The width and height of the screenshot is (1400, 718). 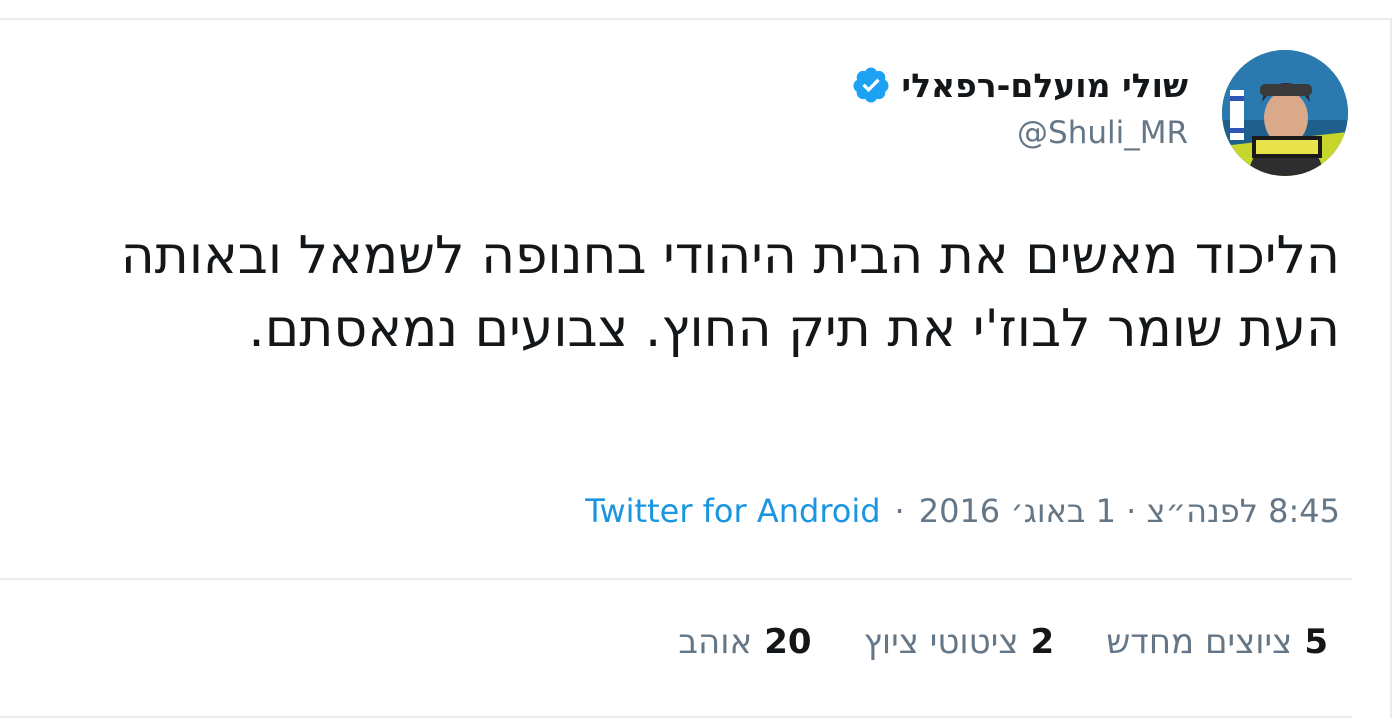 What do you see at coordinates (676, 579) in the screenshot?
I see `stats-divider` at bounding box center [676, 579].